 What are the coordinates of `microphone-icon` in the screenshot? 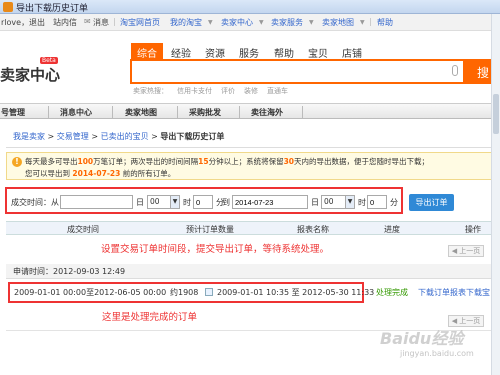 It's located at (455, 70).